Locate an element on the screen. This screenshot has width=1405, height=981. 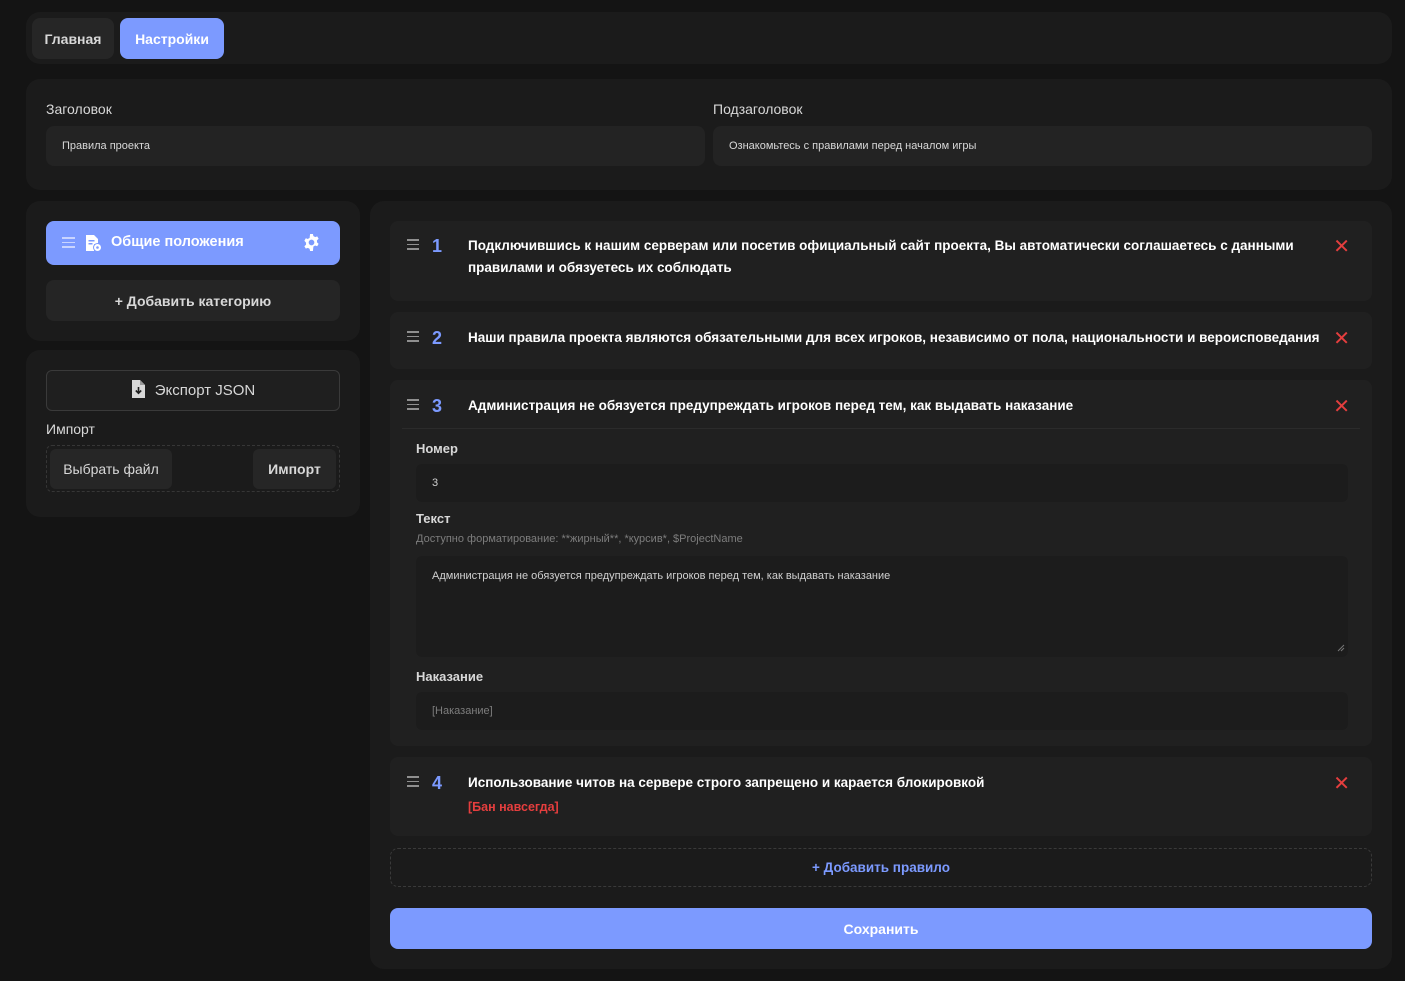
tab-settings: Настройки is located at coordinates (172, 38).